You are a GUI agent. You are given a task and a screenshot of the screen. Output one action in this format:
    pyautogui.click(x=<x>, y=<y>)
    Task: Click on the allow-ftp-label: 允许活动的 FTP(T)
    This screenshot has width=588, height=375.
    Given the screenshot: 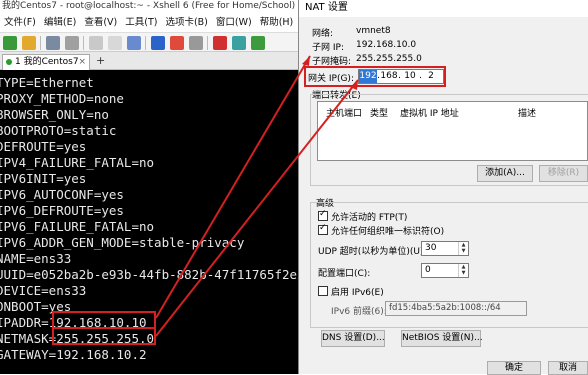 What is the action you would take?
    pyautogui.click(x=369, y=218)
    